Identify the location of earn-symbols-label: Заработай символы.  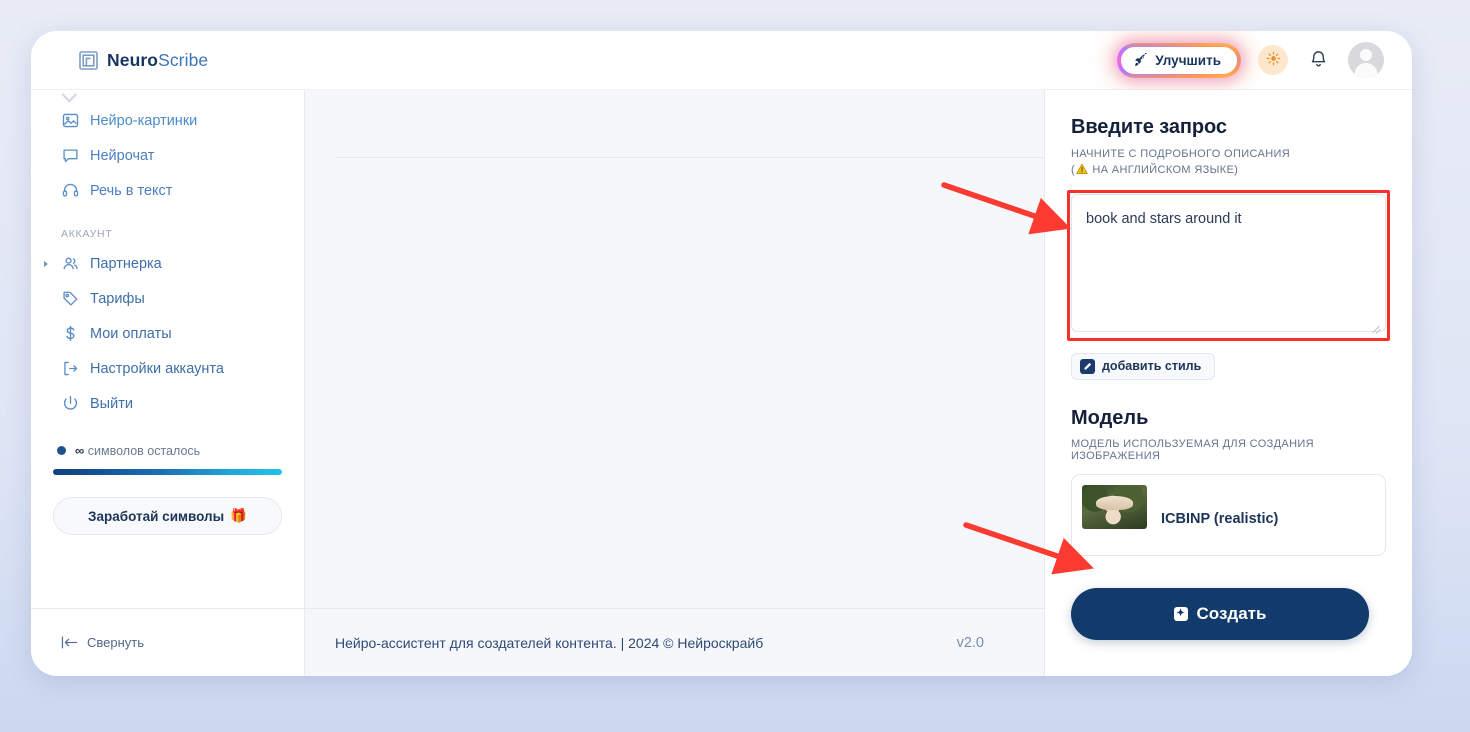
(156, 516).